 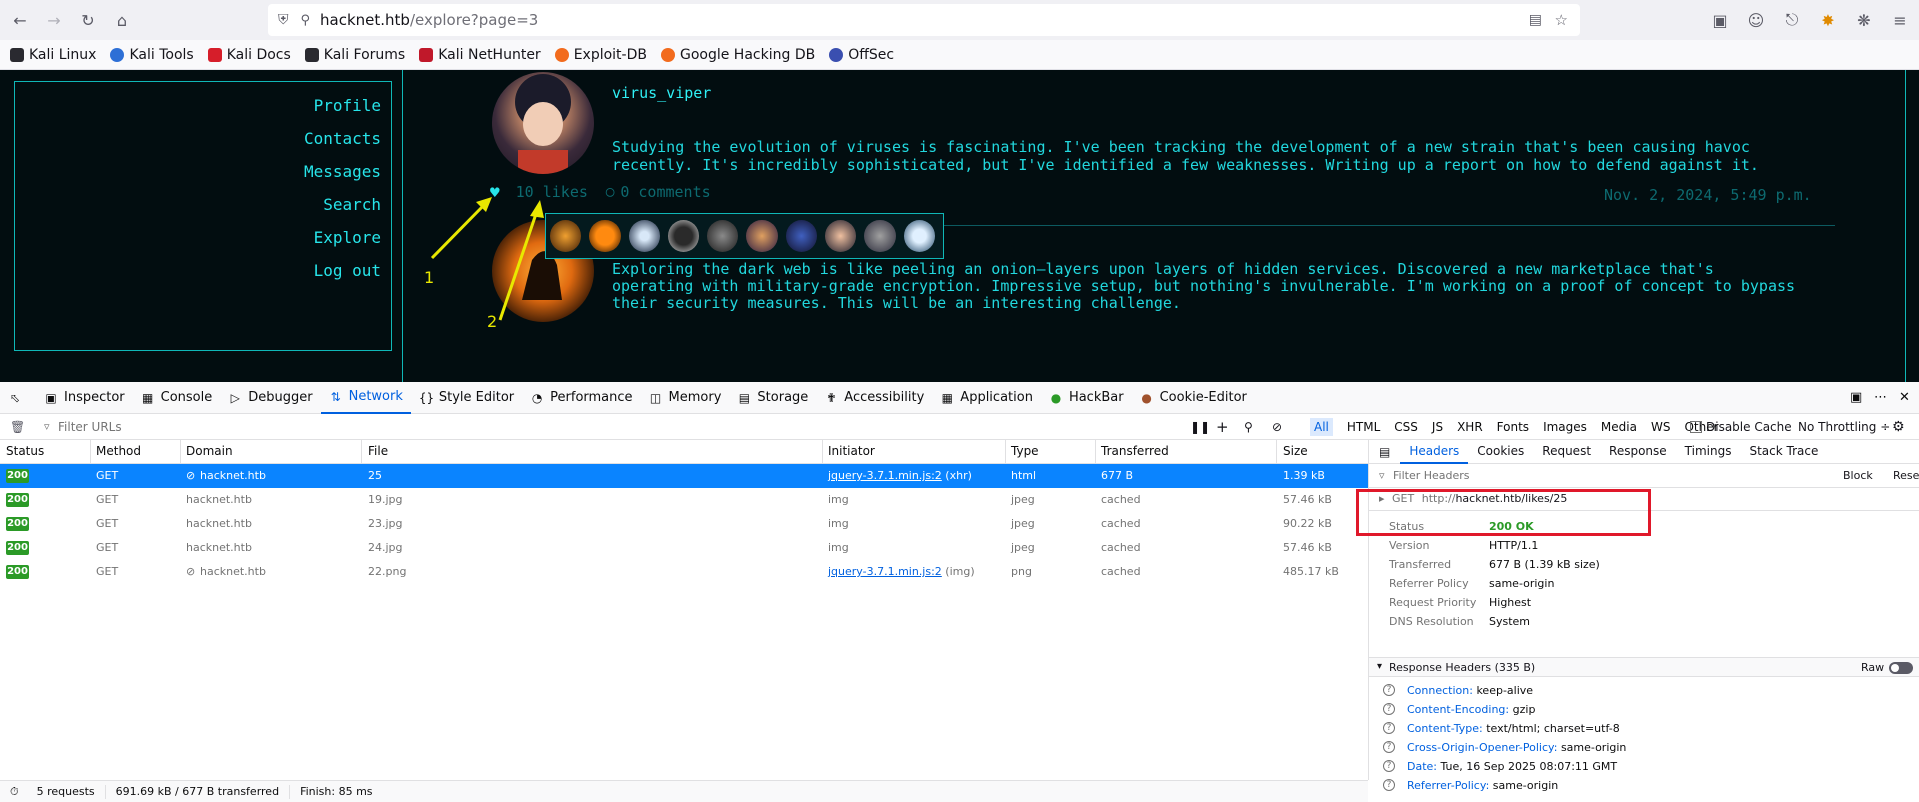 I want to click on throttling-select: No Throttling ÷, so click(x=1844, y=427).